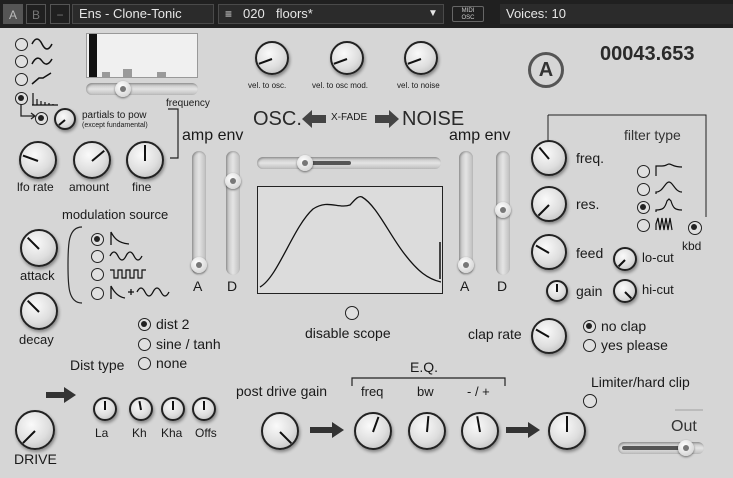  I want to click on lo-cut-knob, so click(625, 259).